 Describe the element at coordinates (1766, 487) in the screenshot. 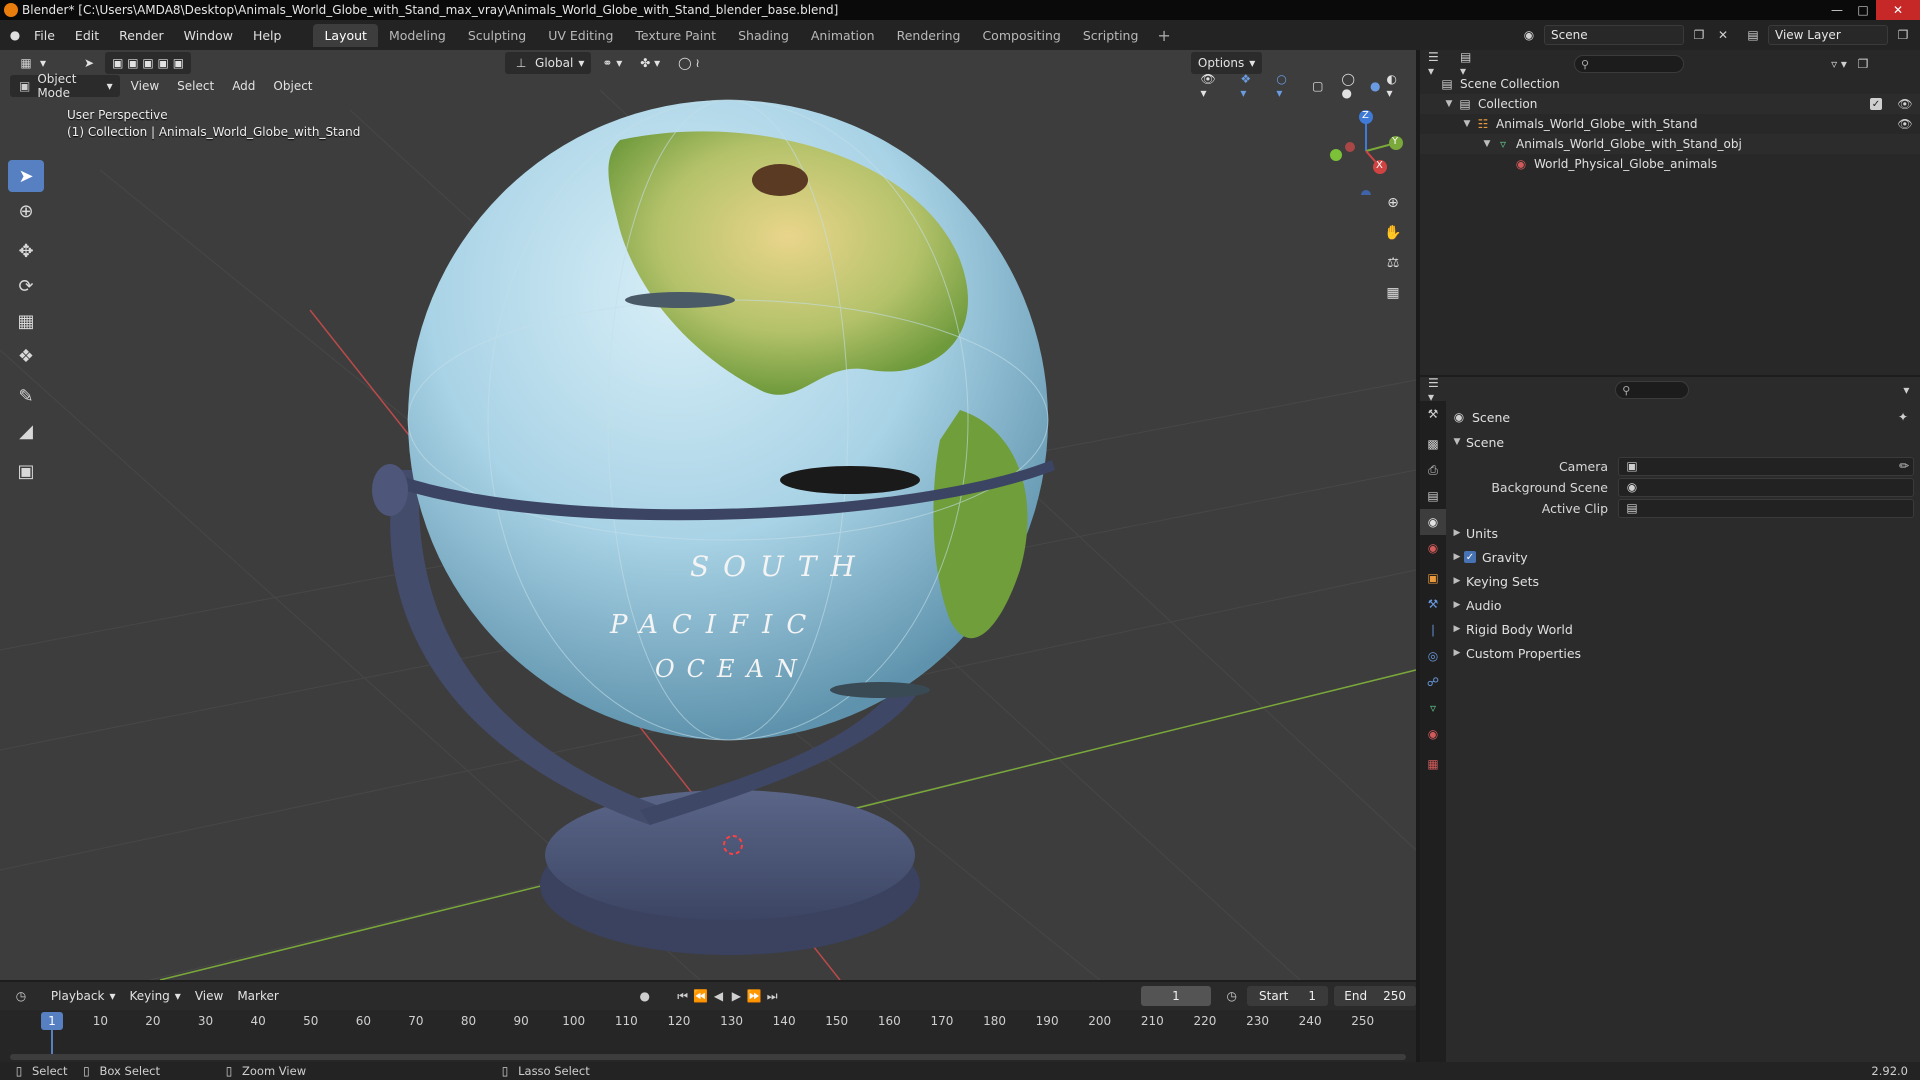

I see `background-scene-field: ◉` at that location.